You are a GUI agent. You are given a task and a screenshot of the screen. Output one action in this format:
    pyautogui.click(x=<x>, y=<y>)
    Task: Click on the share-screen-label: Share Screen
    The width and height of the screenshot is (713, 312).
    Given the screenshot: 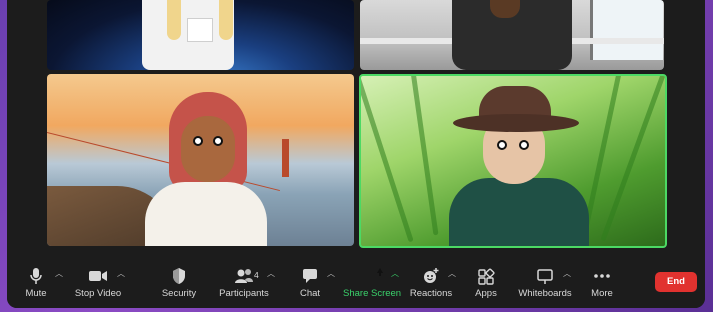 What is the action you would take?
    pyautogui.click(x=372, y=293)
    